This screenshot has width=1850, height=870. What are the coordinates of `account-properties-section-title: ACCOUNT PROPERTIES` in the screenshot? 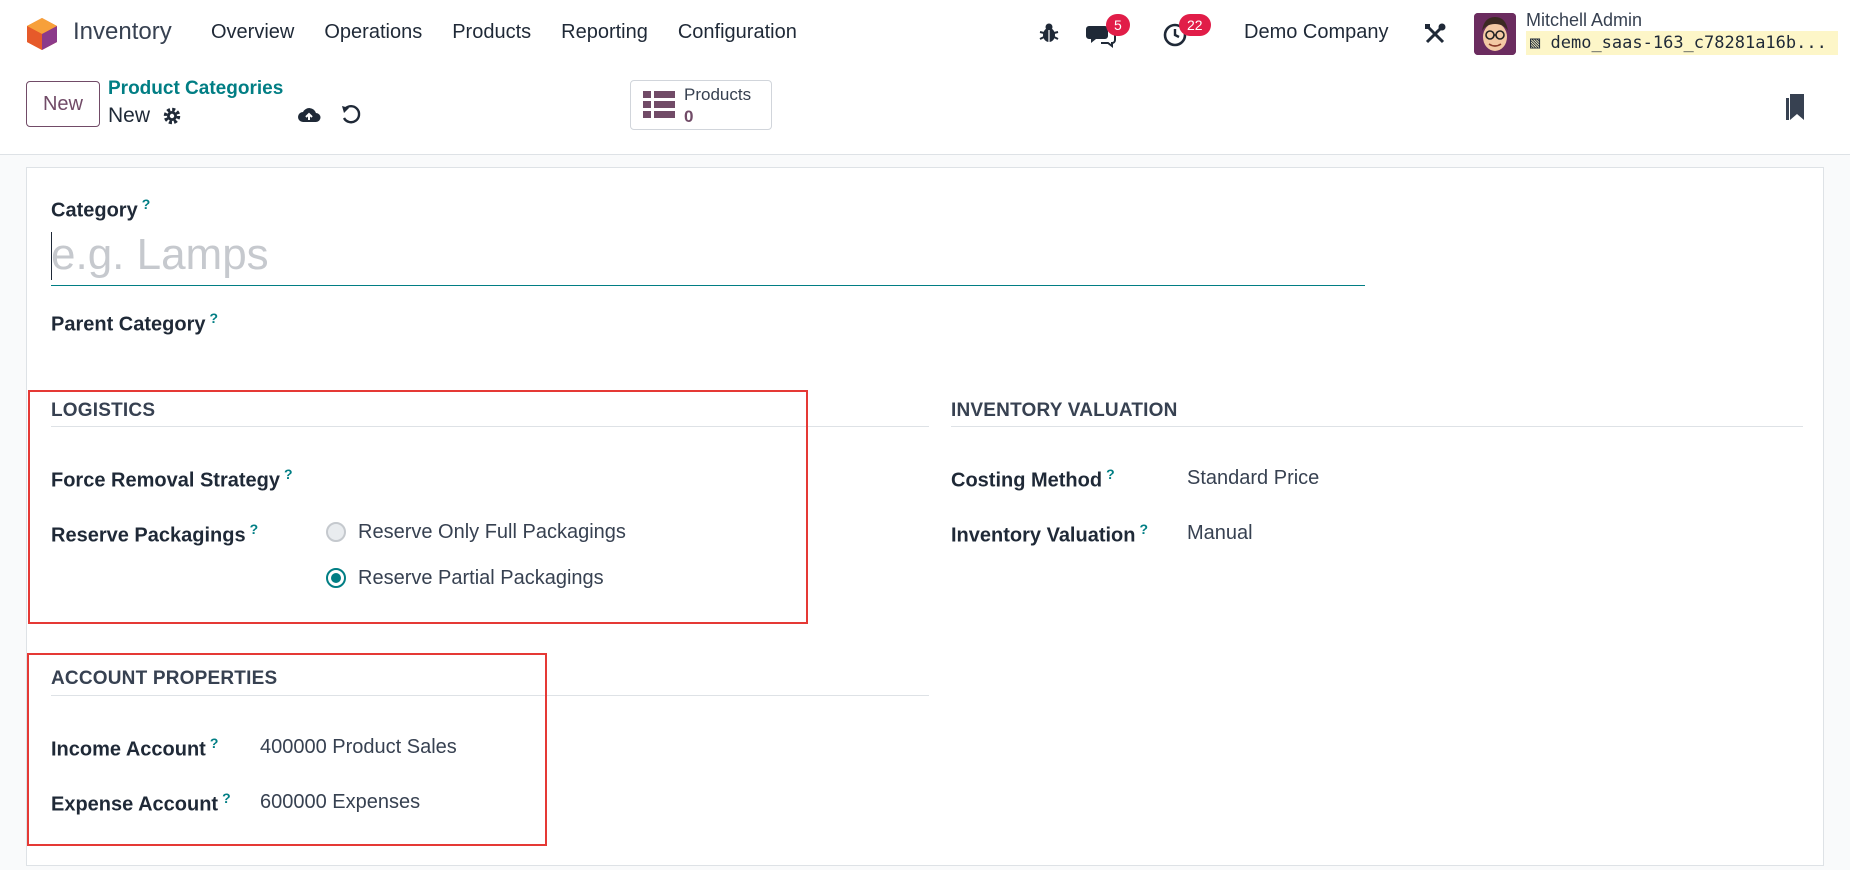 It's located at (164, 678).